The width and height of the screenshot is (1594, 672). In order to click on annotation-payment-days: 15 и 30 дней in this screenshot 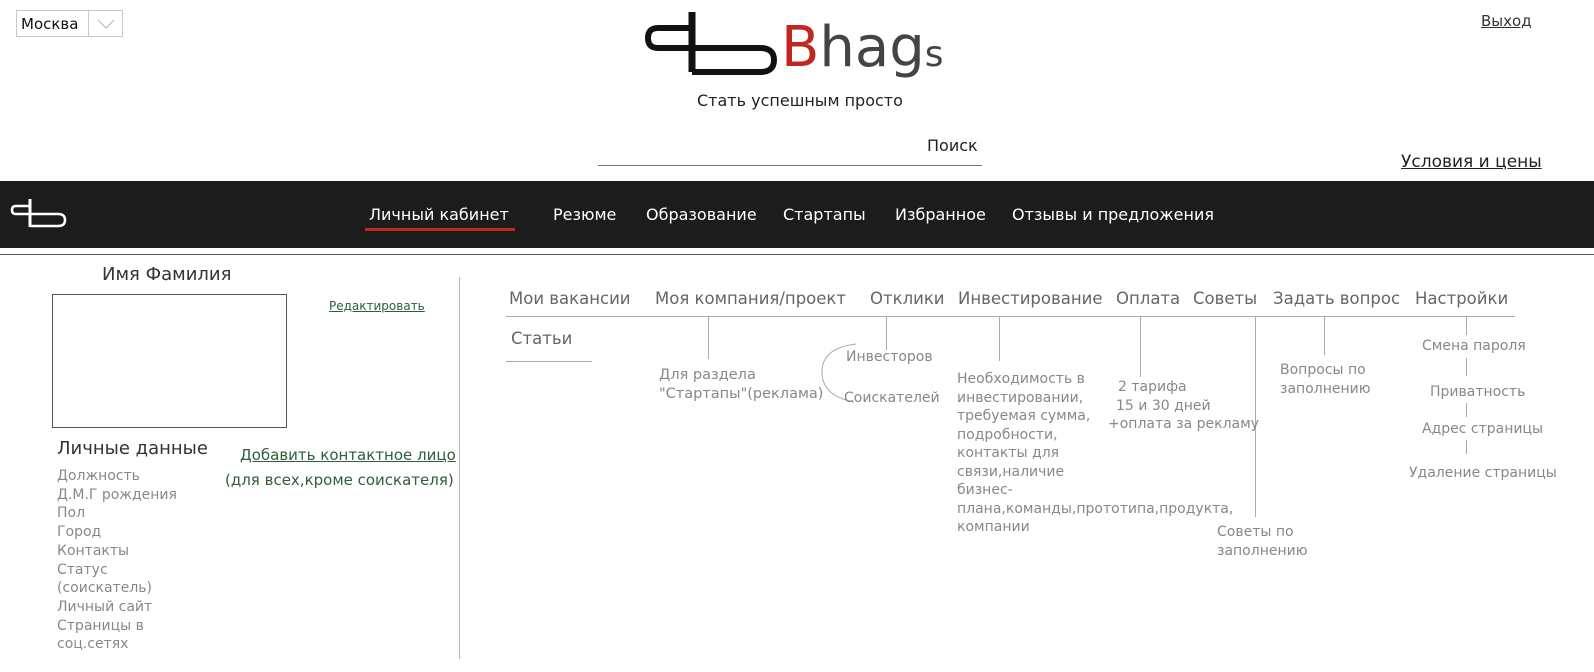, I will do `click(1163, 406)`.